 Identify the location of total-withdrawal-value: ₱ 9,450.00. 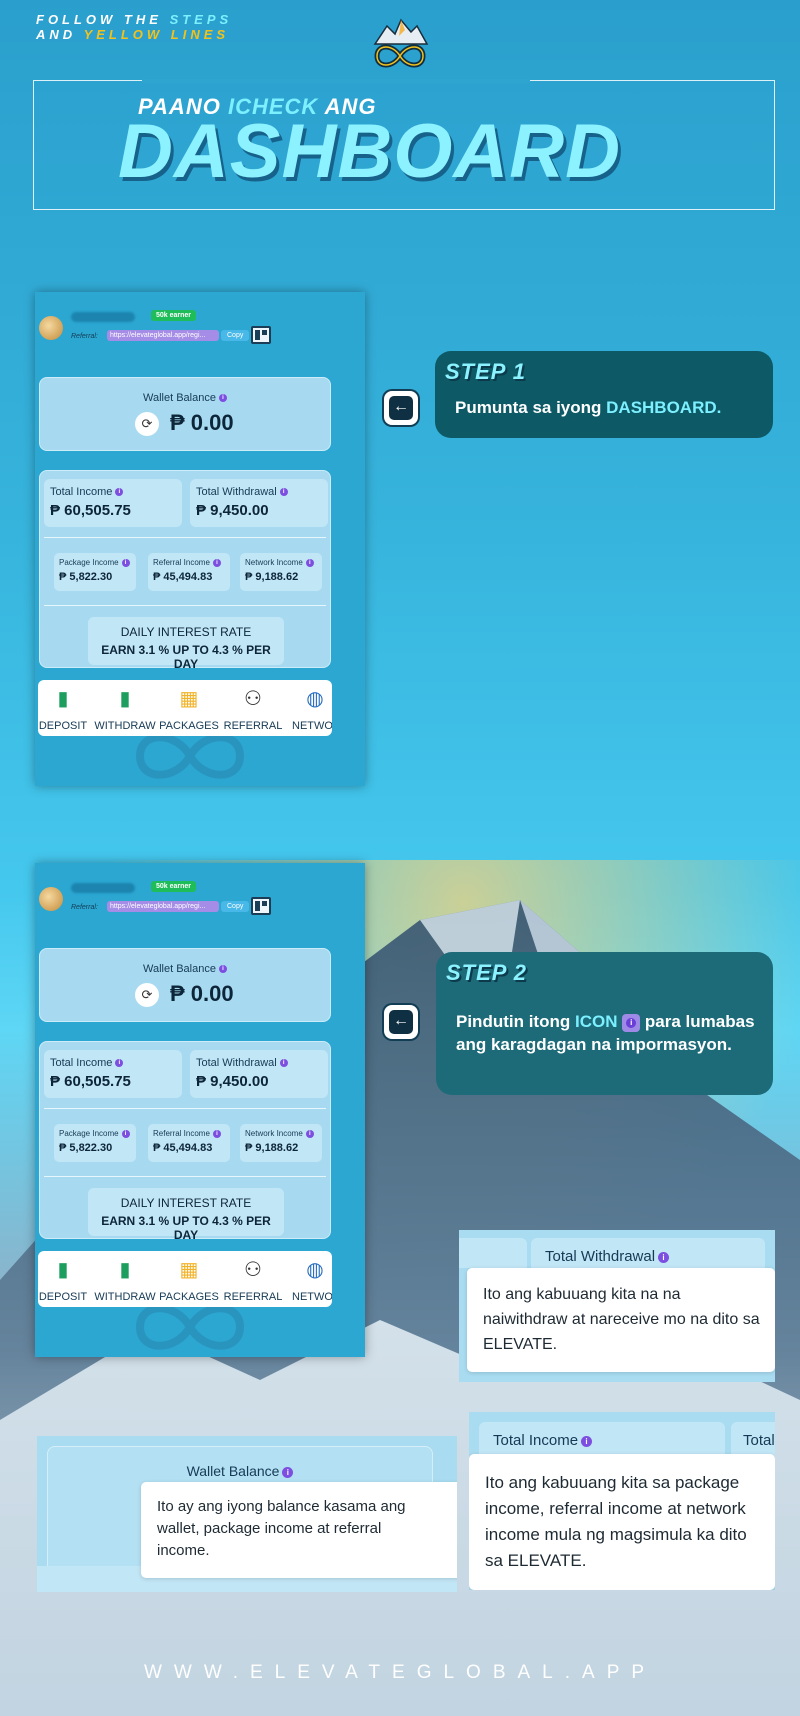
(232, 510).